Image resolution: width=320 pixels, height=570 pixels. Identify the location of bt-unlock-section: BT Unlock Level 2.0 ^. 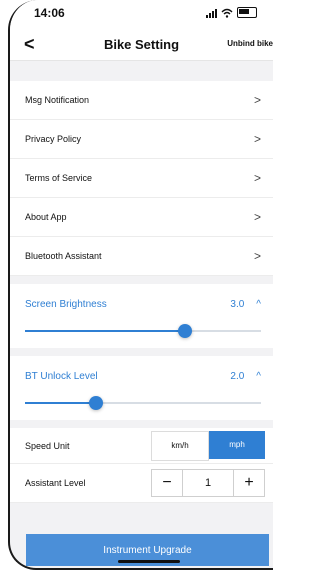
(141, 388).